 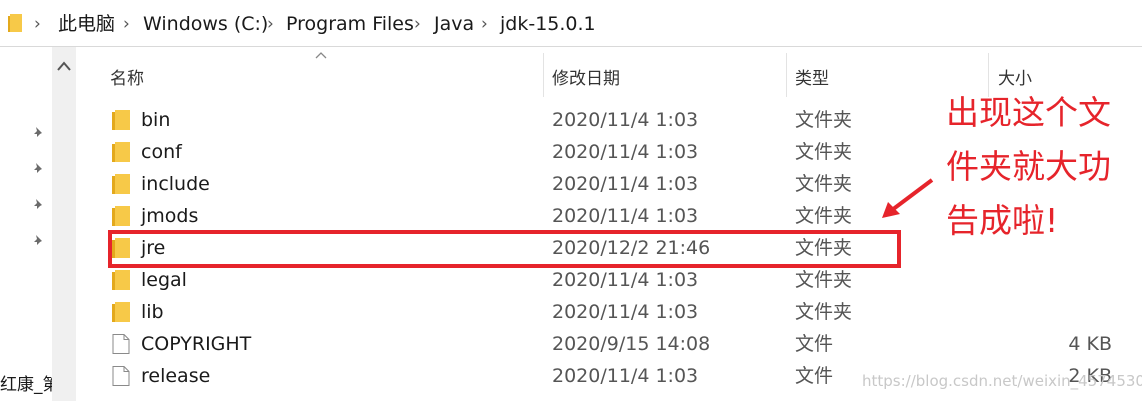 I want to click on table-row: legal 2020/11/4 1:03 文件夹, so click(x=617, y=280).